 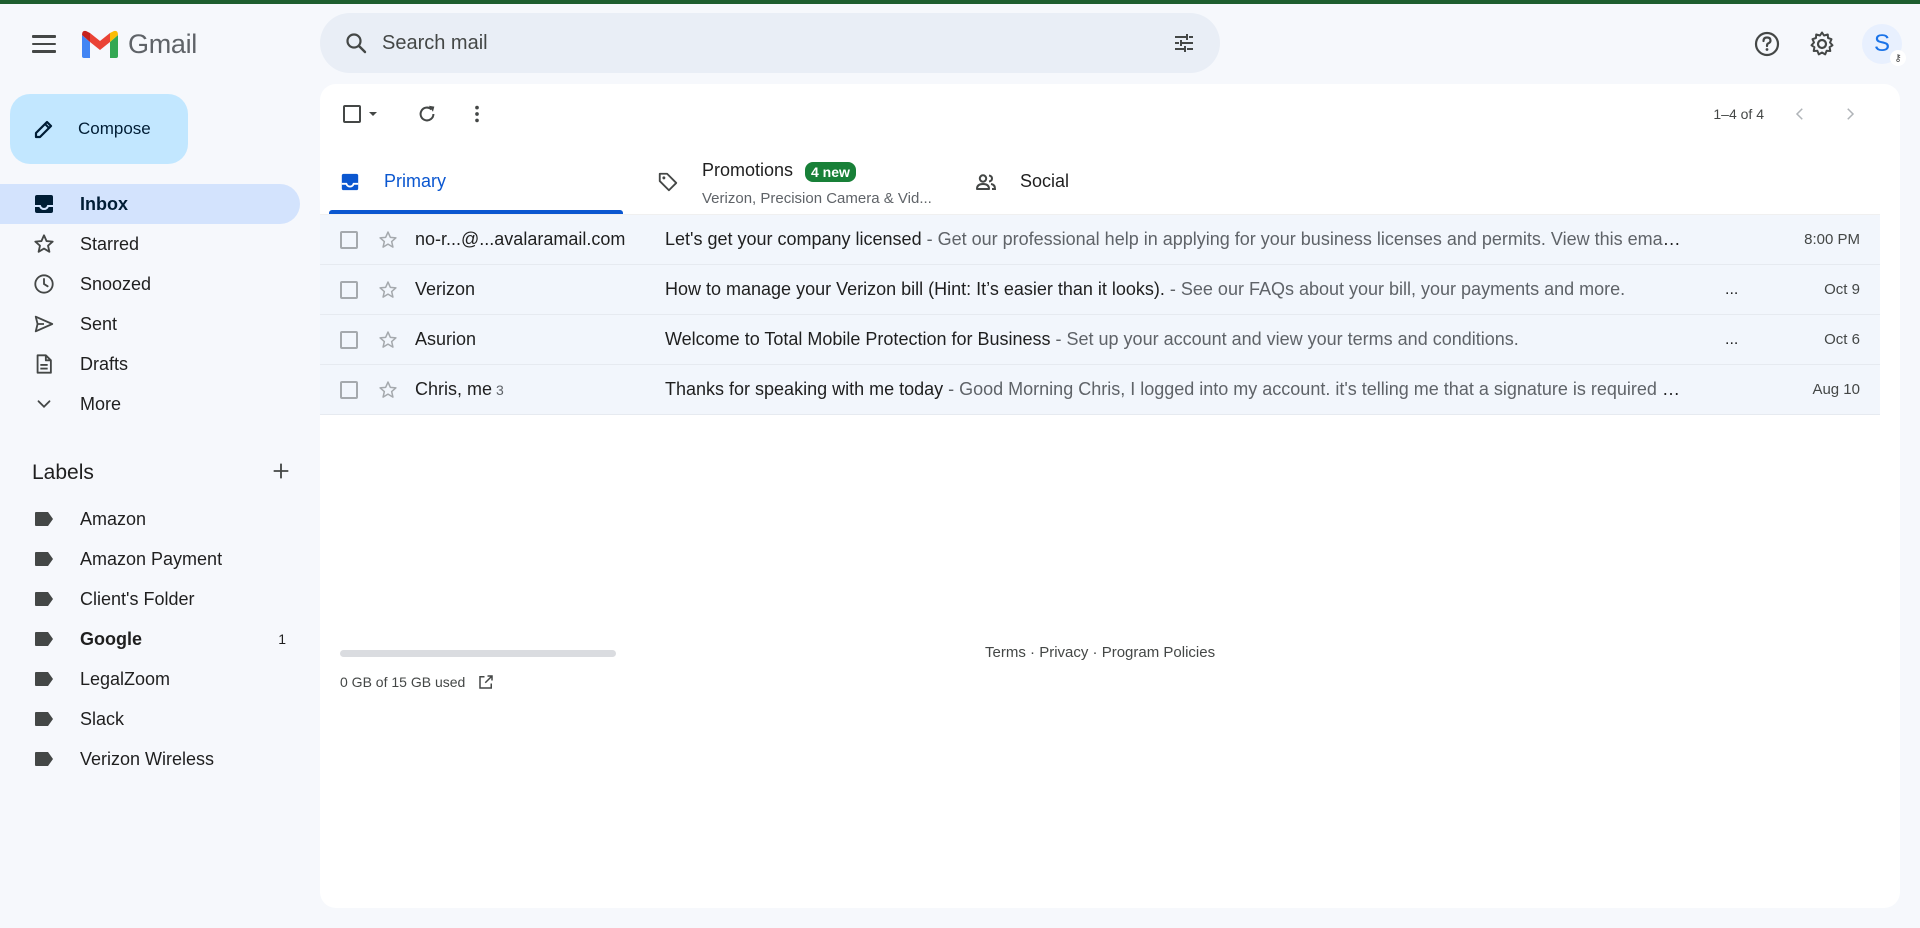 I want to click on label-item-amazon-payment: Amazon Payment, so click(x=150, y=559).